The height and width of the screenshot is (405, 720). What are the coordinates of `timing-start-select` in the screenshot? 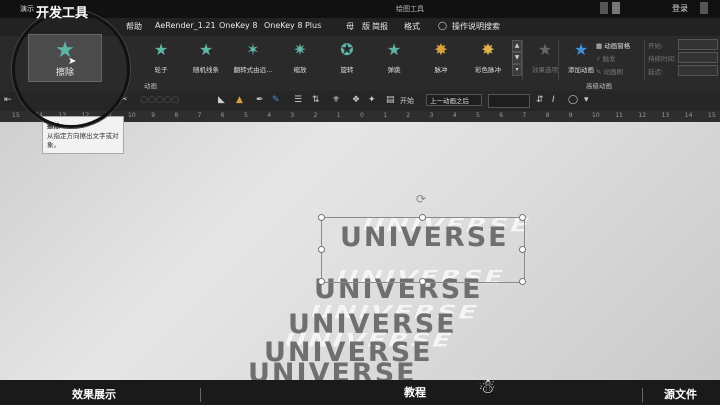 It's located at (698, 44).